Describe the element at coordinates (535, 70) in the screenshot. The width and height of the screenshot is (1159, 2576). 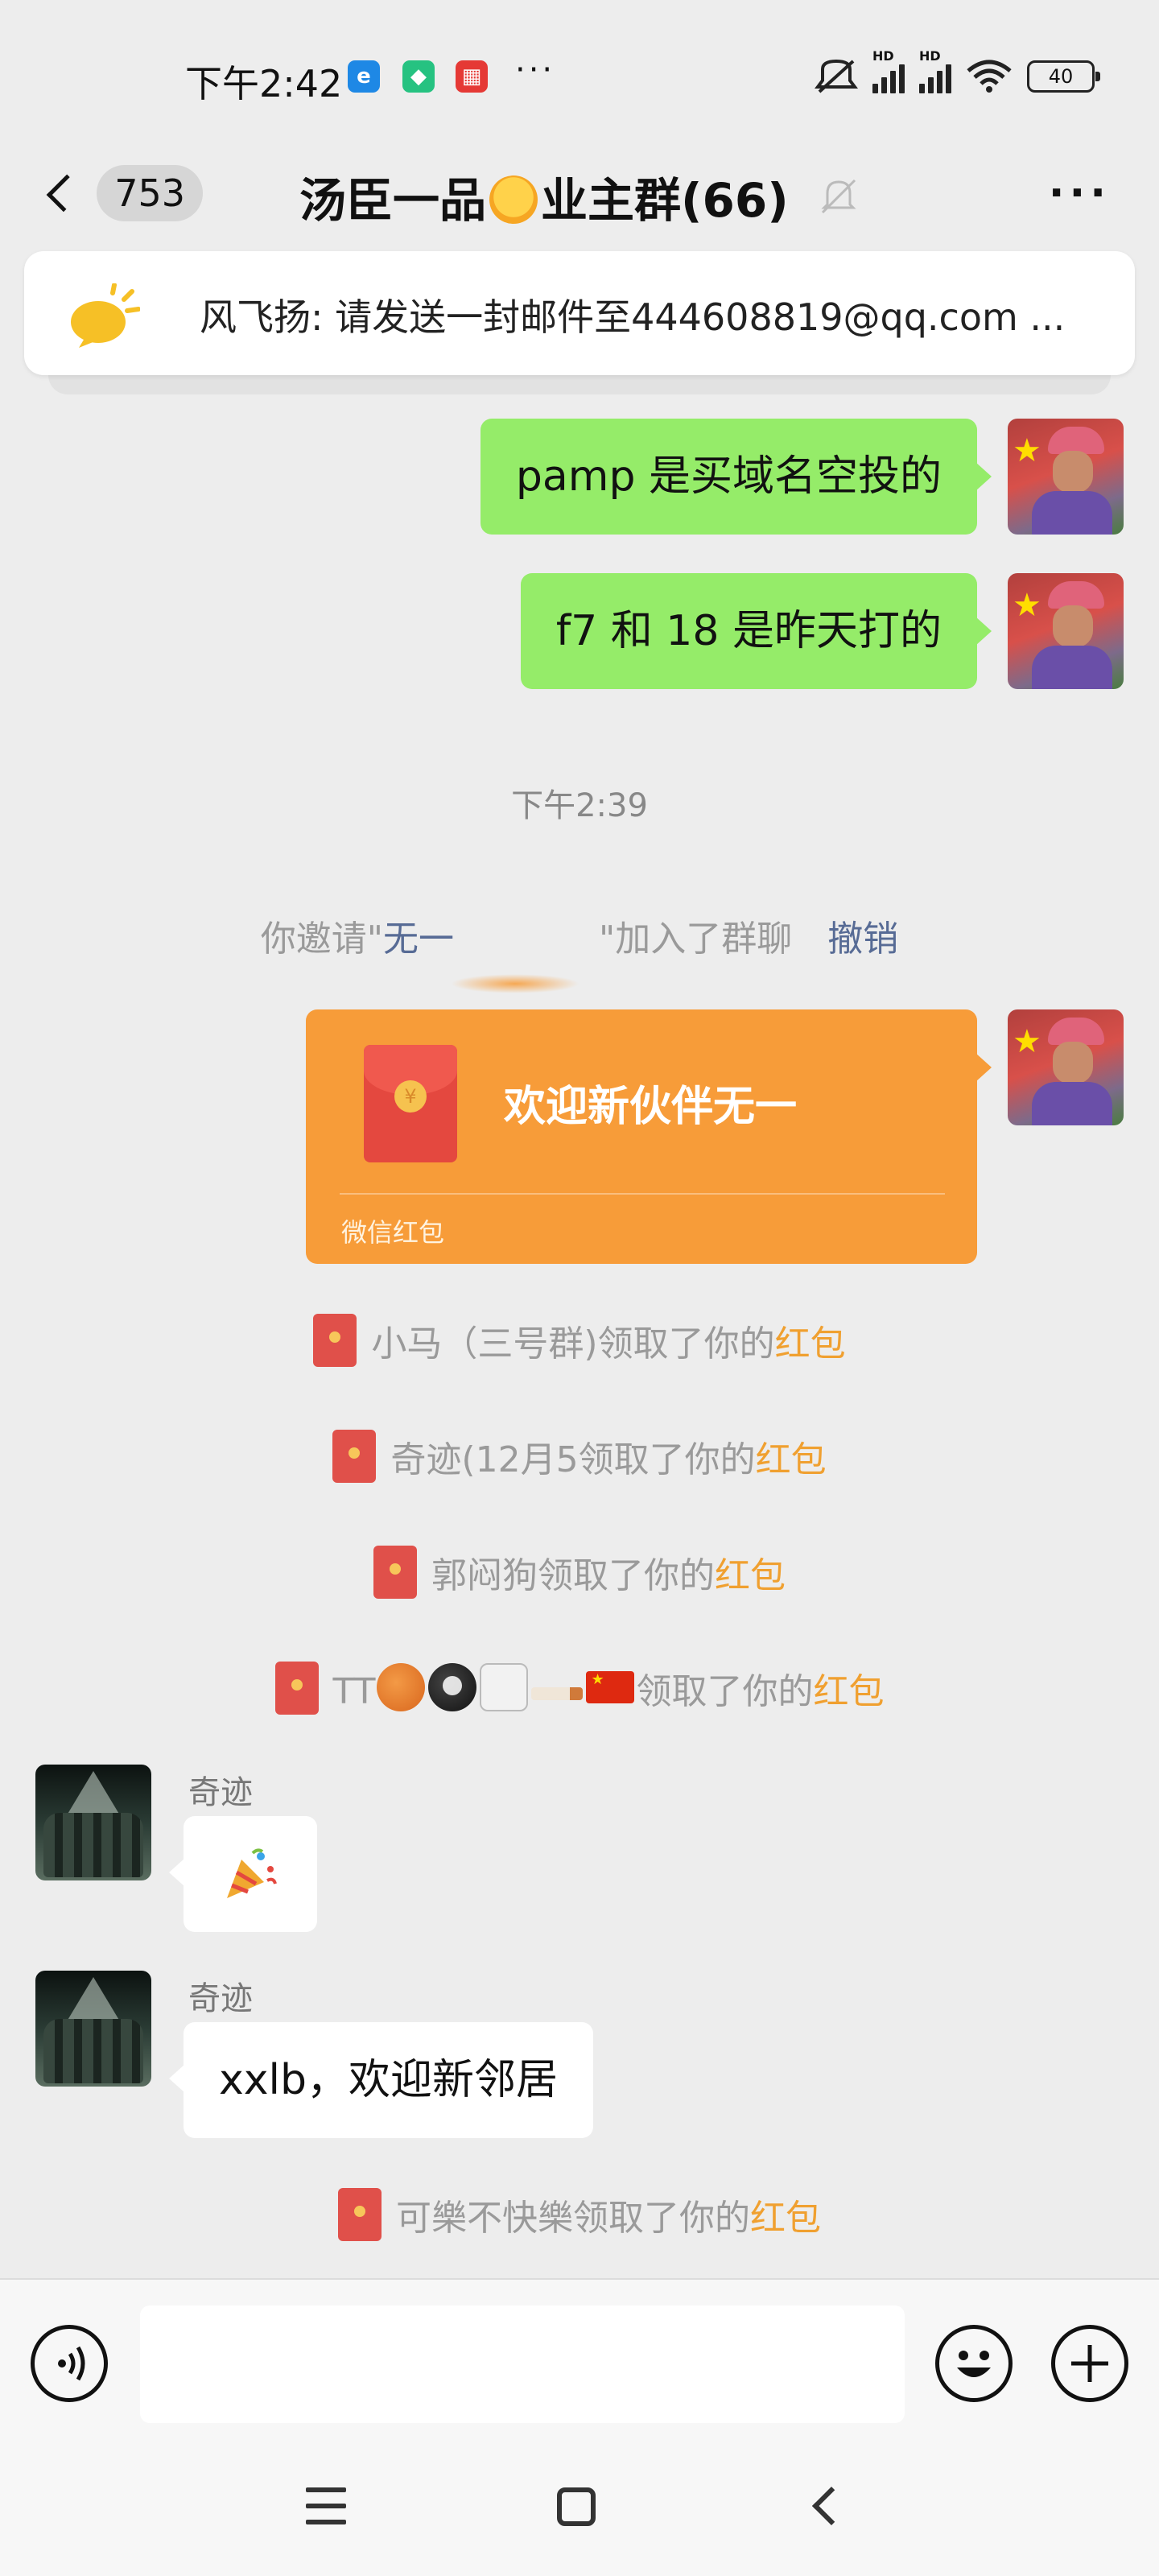
I see `status-overflow-icon: ···` at that location.